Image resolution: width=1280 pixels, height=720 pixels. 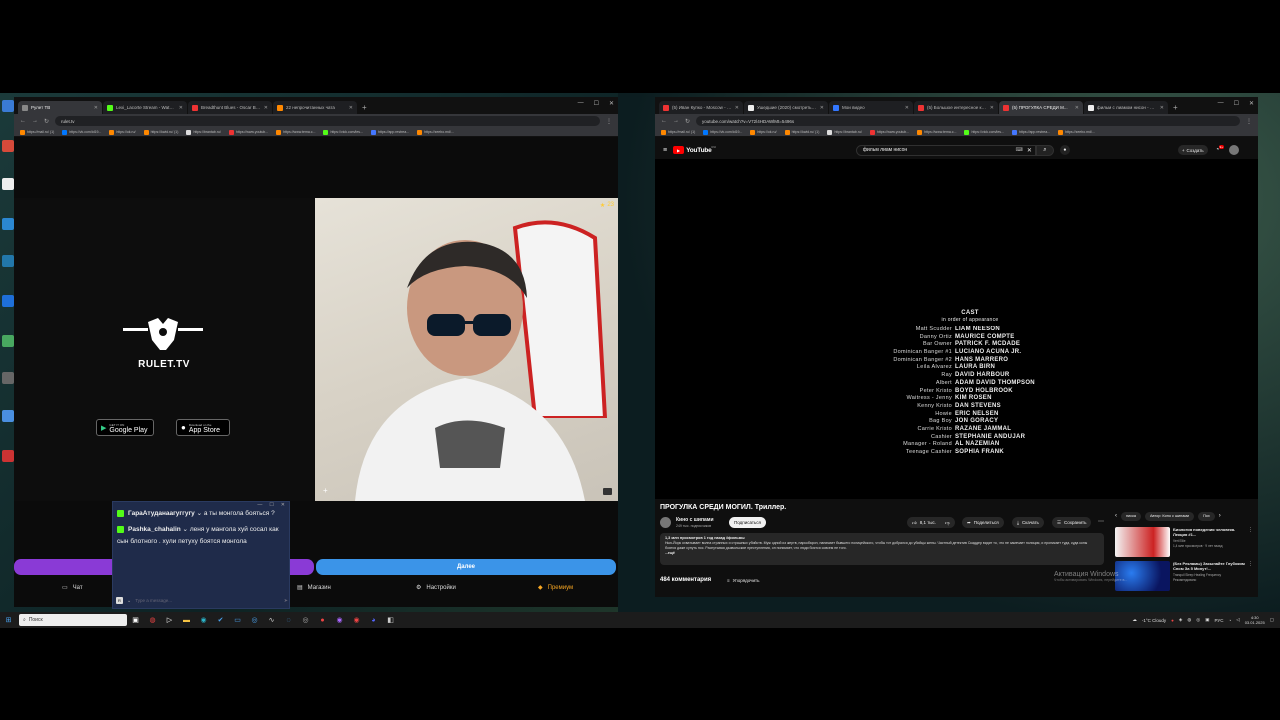 I want to click on search-icon: ⌕, so click(x=1044, y=150).